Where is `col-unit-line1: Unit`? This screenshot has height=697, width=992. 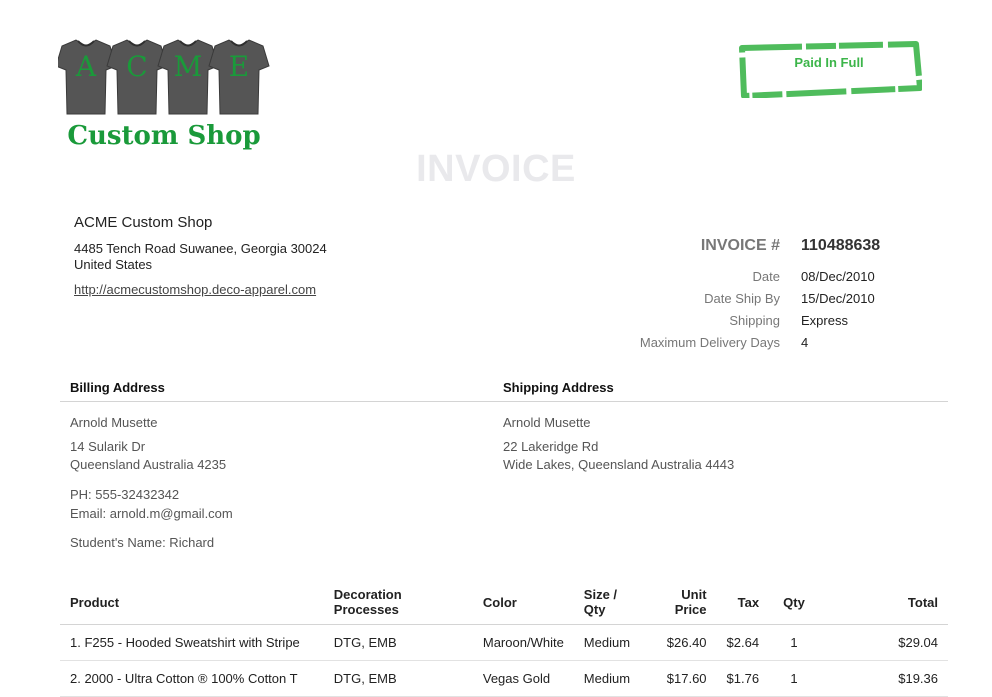
col-unit-line1: Unit is located at coordinates (694, 594).